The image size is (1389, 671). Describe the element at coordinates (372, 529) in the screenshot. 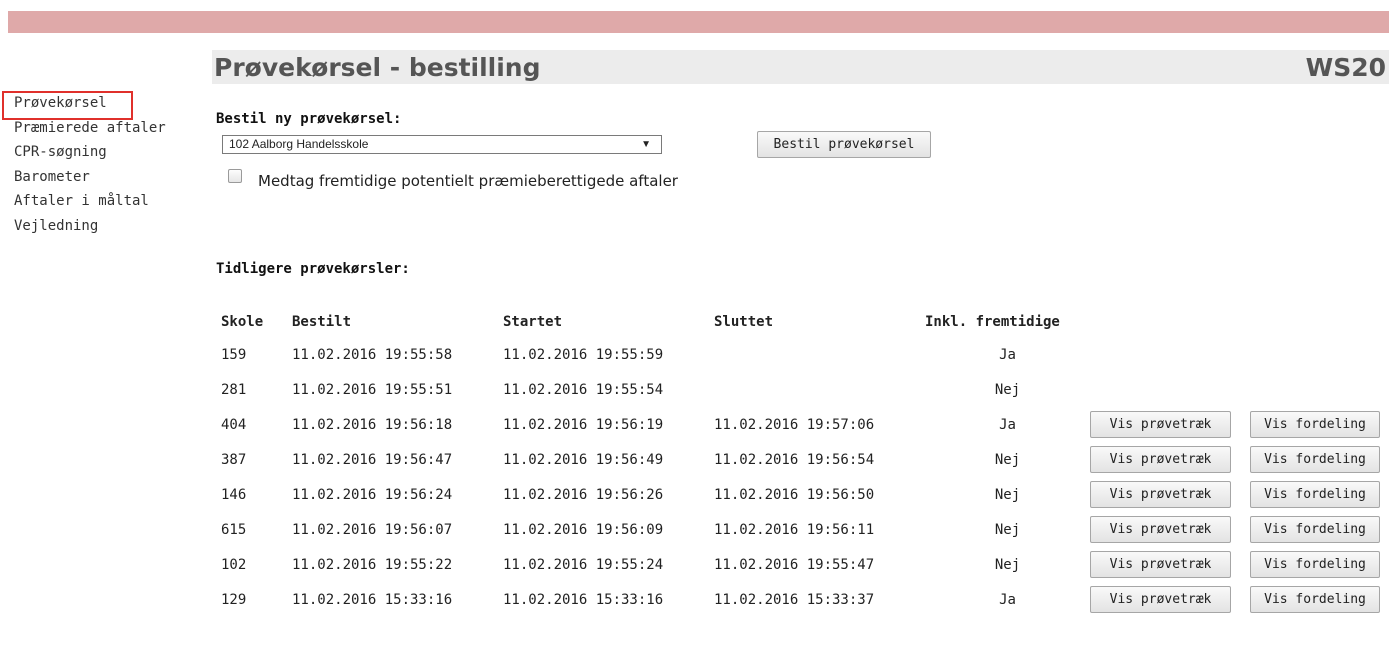

I see `cell-bestilt: 11.02.2016 19:56:07` at that location.